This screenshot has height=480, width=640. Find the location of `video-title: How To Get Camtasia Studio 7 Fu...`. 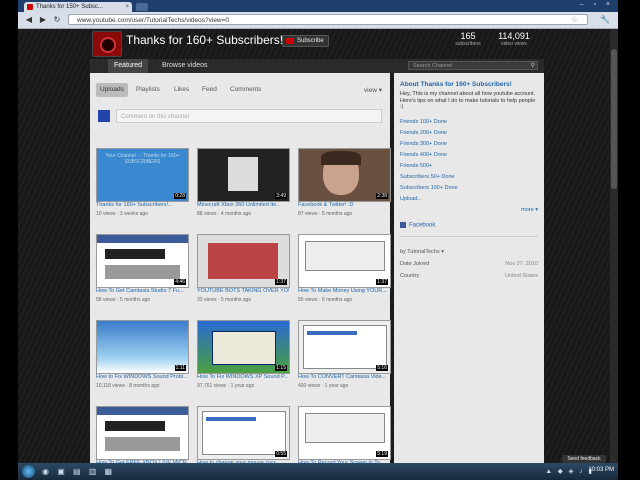

video-title: How To Get Camtasia Studio 7 Fu... is located at coordinates (142, 291).